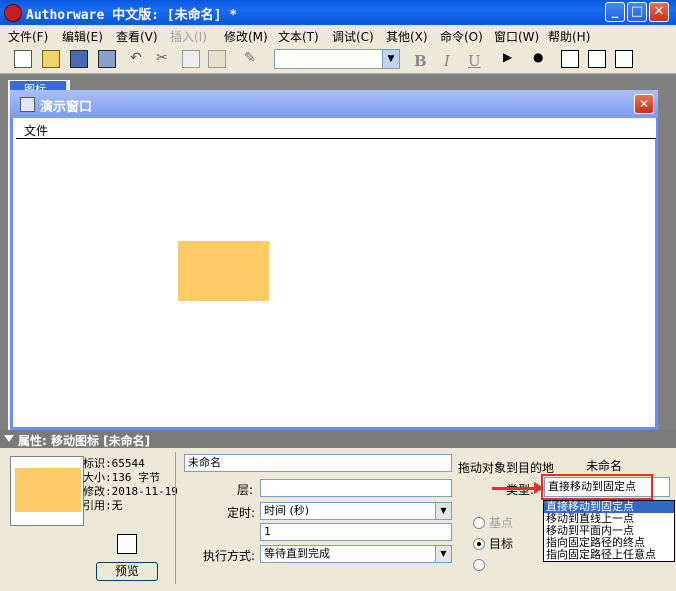 The width and height of the screenshot is (676, 591). I want to click on properties-title: 属性: 移动图标 [未命名], so click(84, 441).